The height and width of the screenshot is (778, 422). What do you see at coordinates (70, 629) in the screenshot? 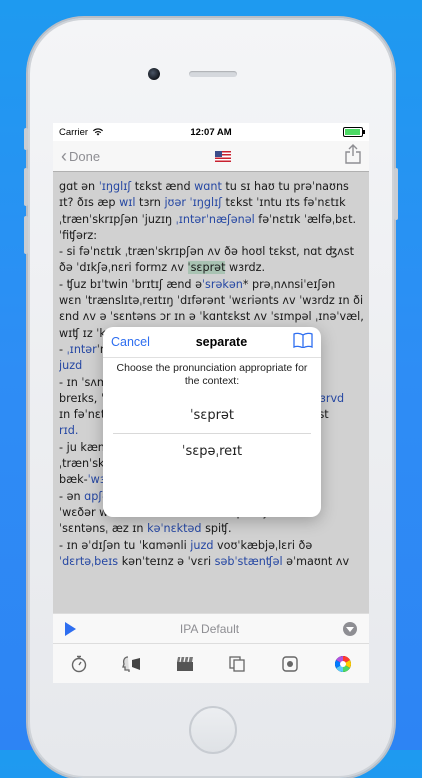
I see `play-icon` at bounding box center [70, 629].